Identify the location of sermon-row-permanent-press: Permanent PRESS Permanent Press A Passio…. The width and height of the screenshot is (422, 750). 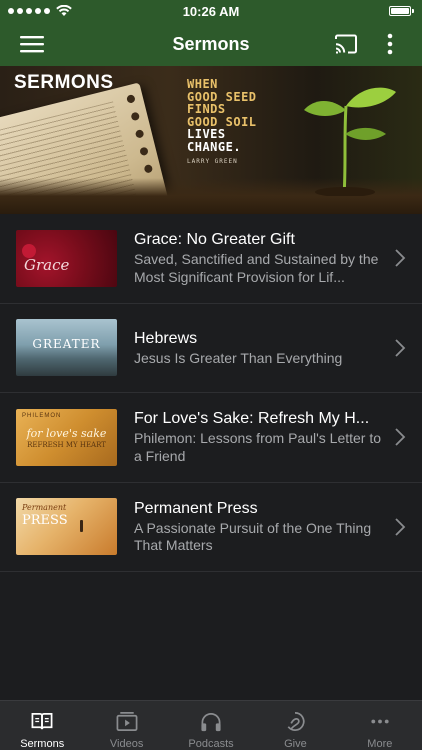
(211, 527).